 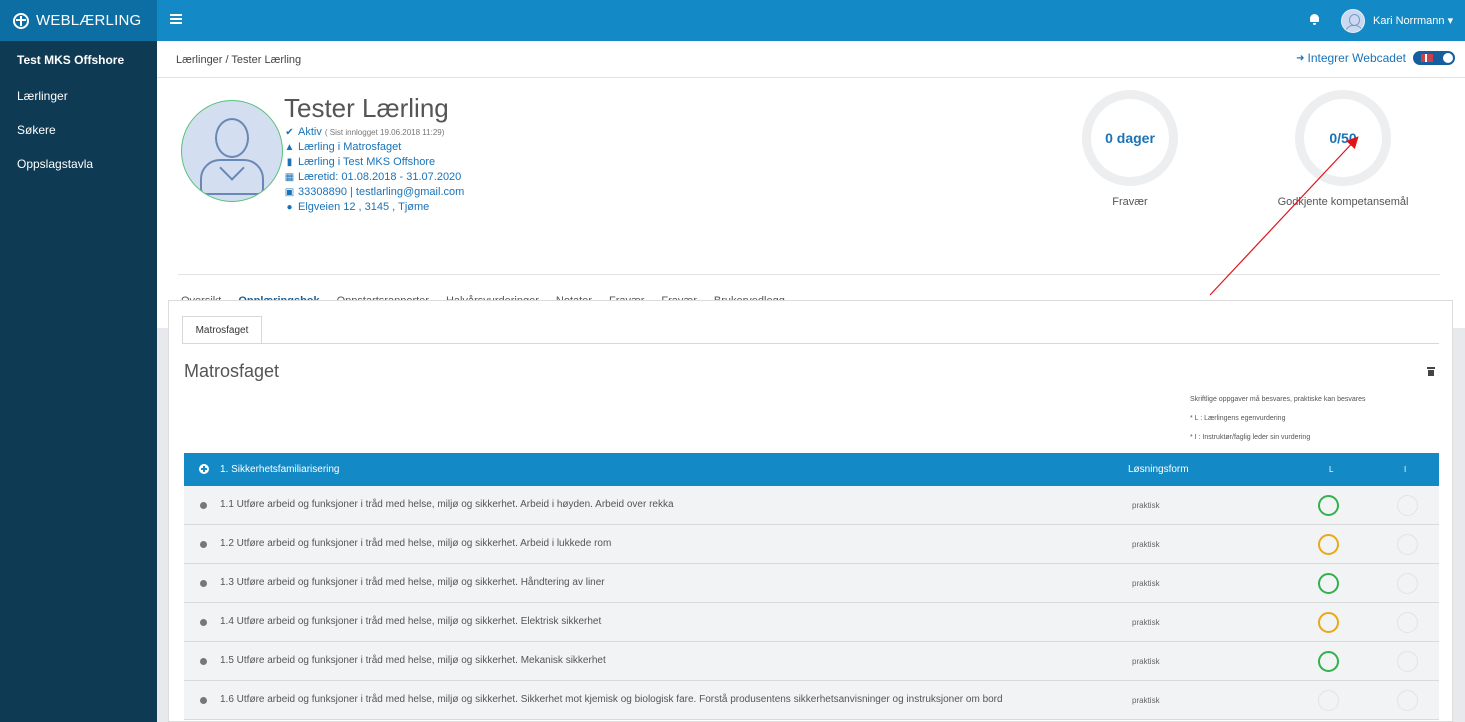 What do you see at coordinates (1353, 21) in the screenshot?
I see `user-avatar` at bounding box center [1353, 21].